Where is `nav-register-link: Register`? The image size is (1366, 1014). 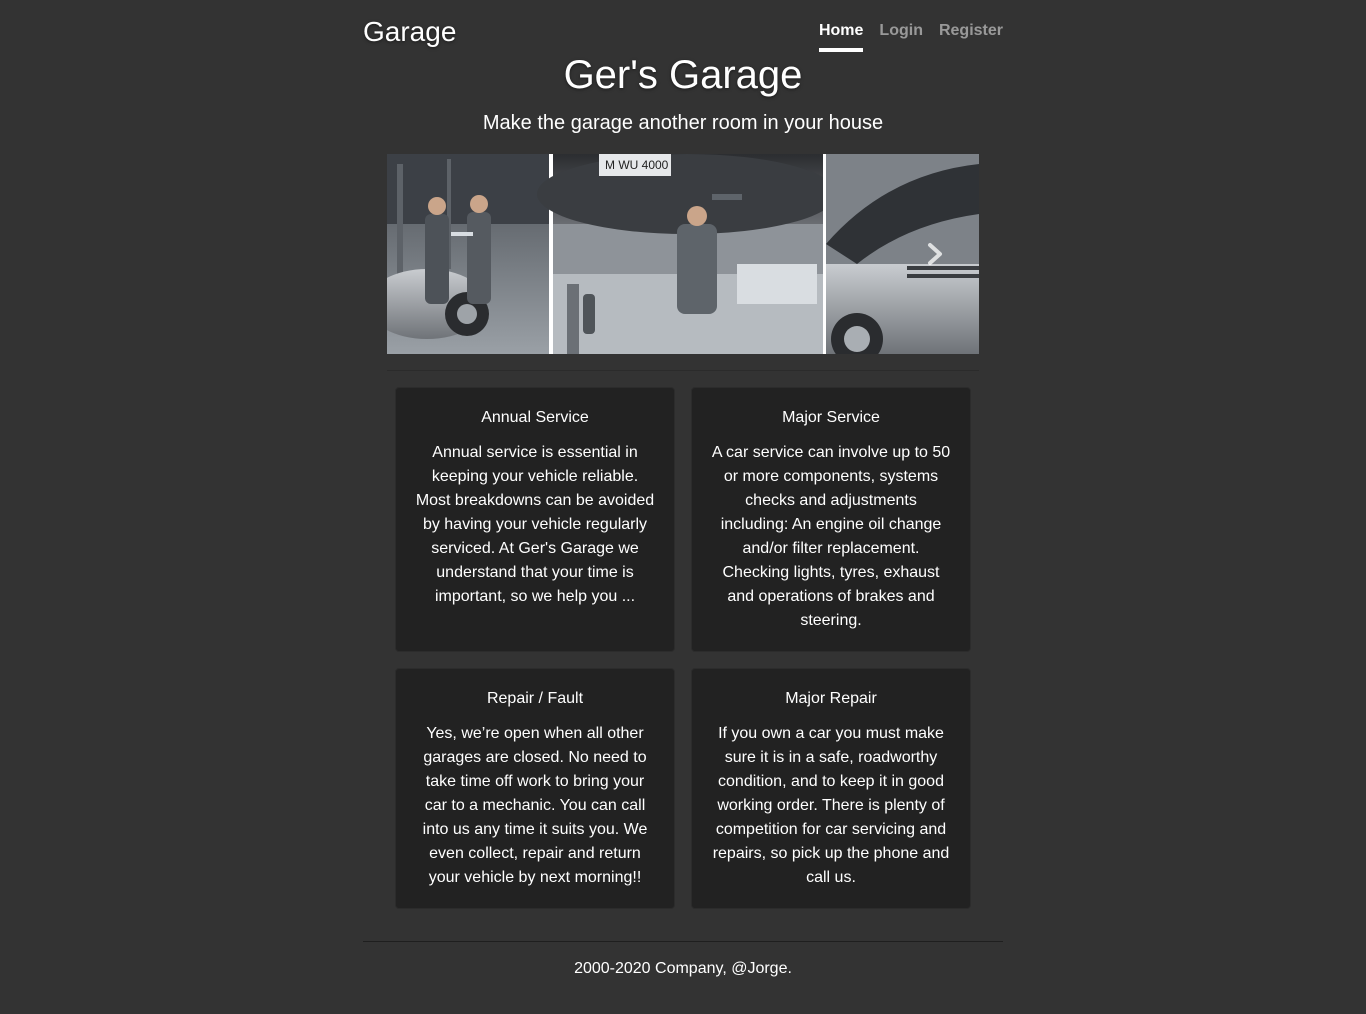 nav-register-link: Register is located at coordinates (971, 37).